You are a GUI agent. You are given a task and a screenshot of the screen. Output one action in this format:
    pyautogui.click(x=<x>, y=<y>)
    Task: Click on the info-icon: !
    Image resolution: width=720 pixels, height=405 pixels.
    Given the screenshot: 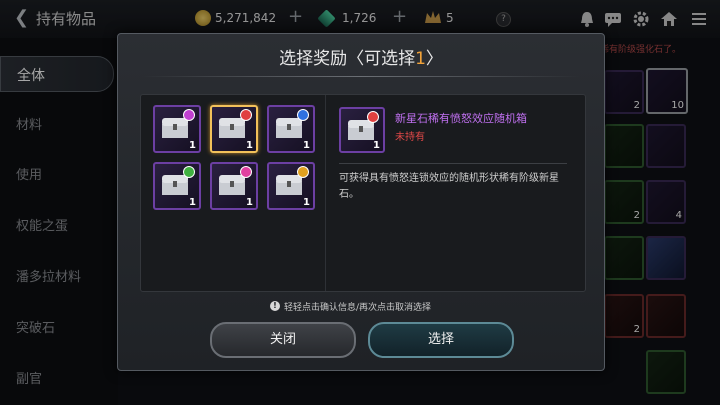 What is the action you would take?
    pyautogui.click(x=275, y=306)
    